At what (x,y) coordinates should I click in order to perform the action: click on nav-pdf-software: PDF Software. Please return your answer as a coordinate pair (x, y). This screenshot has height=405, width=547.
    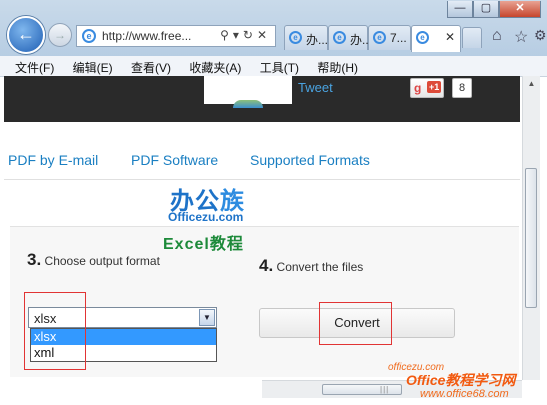
    Looking at the image, I should click on (174, 160).